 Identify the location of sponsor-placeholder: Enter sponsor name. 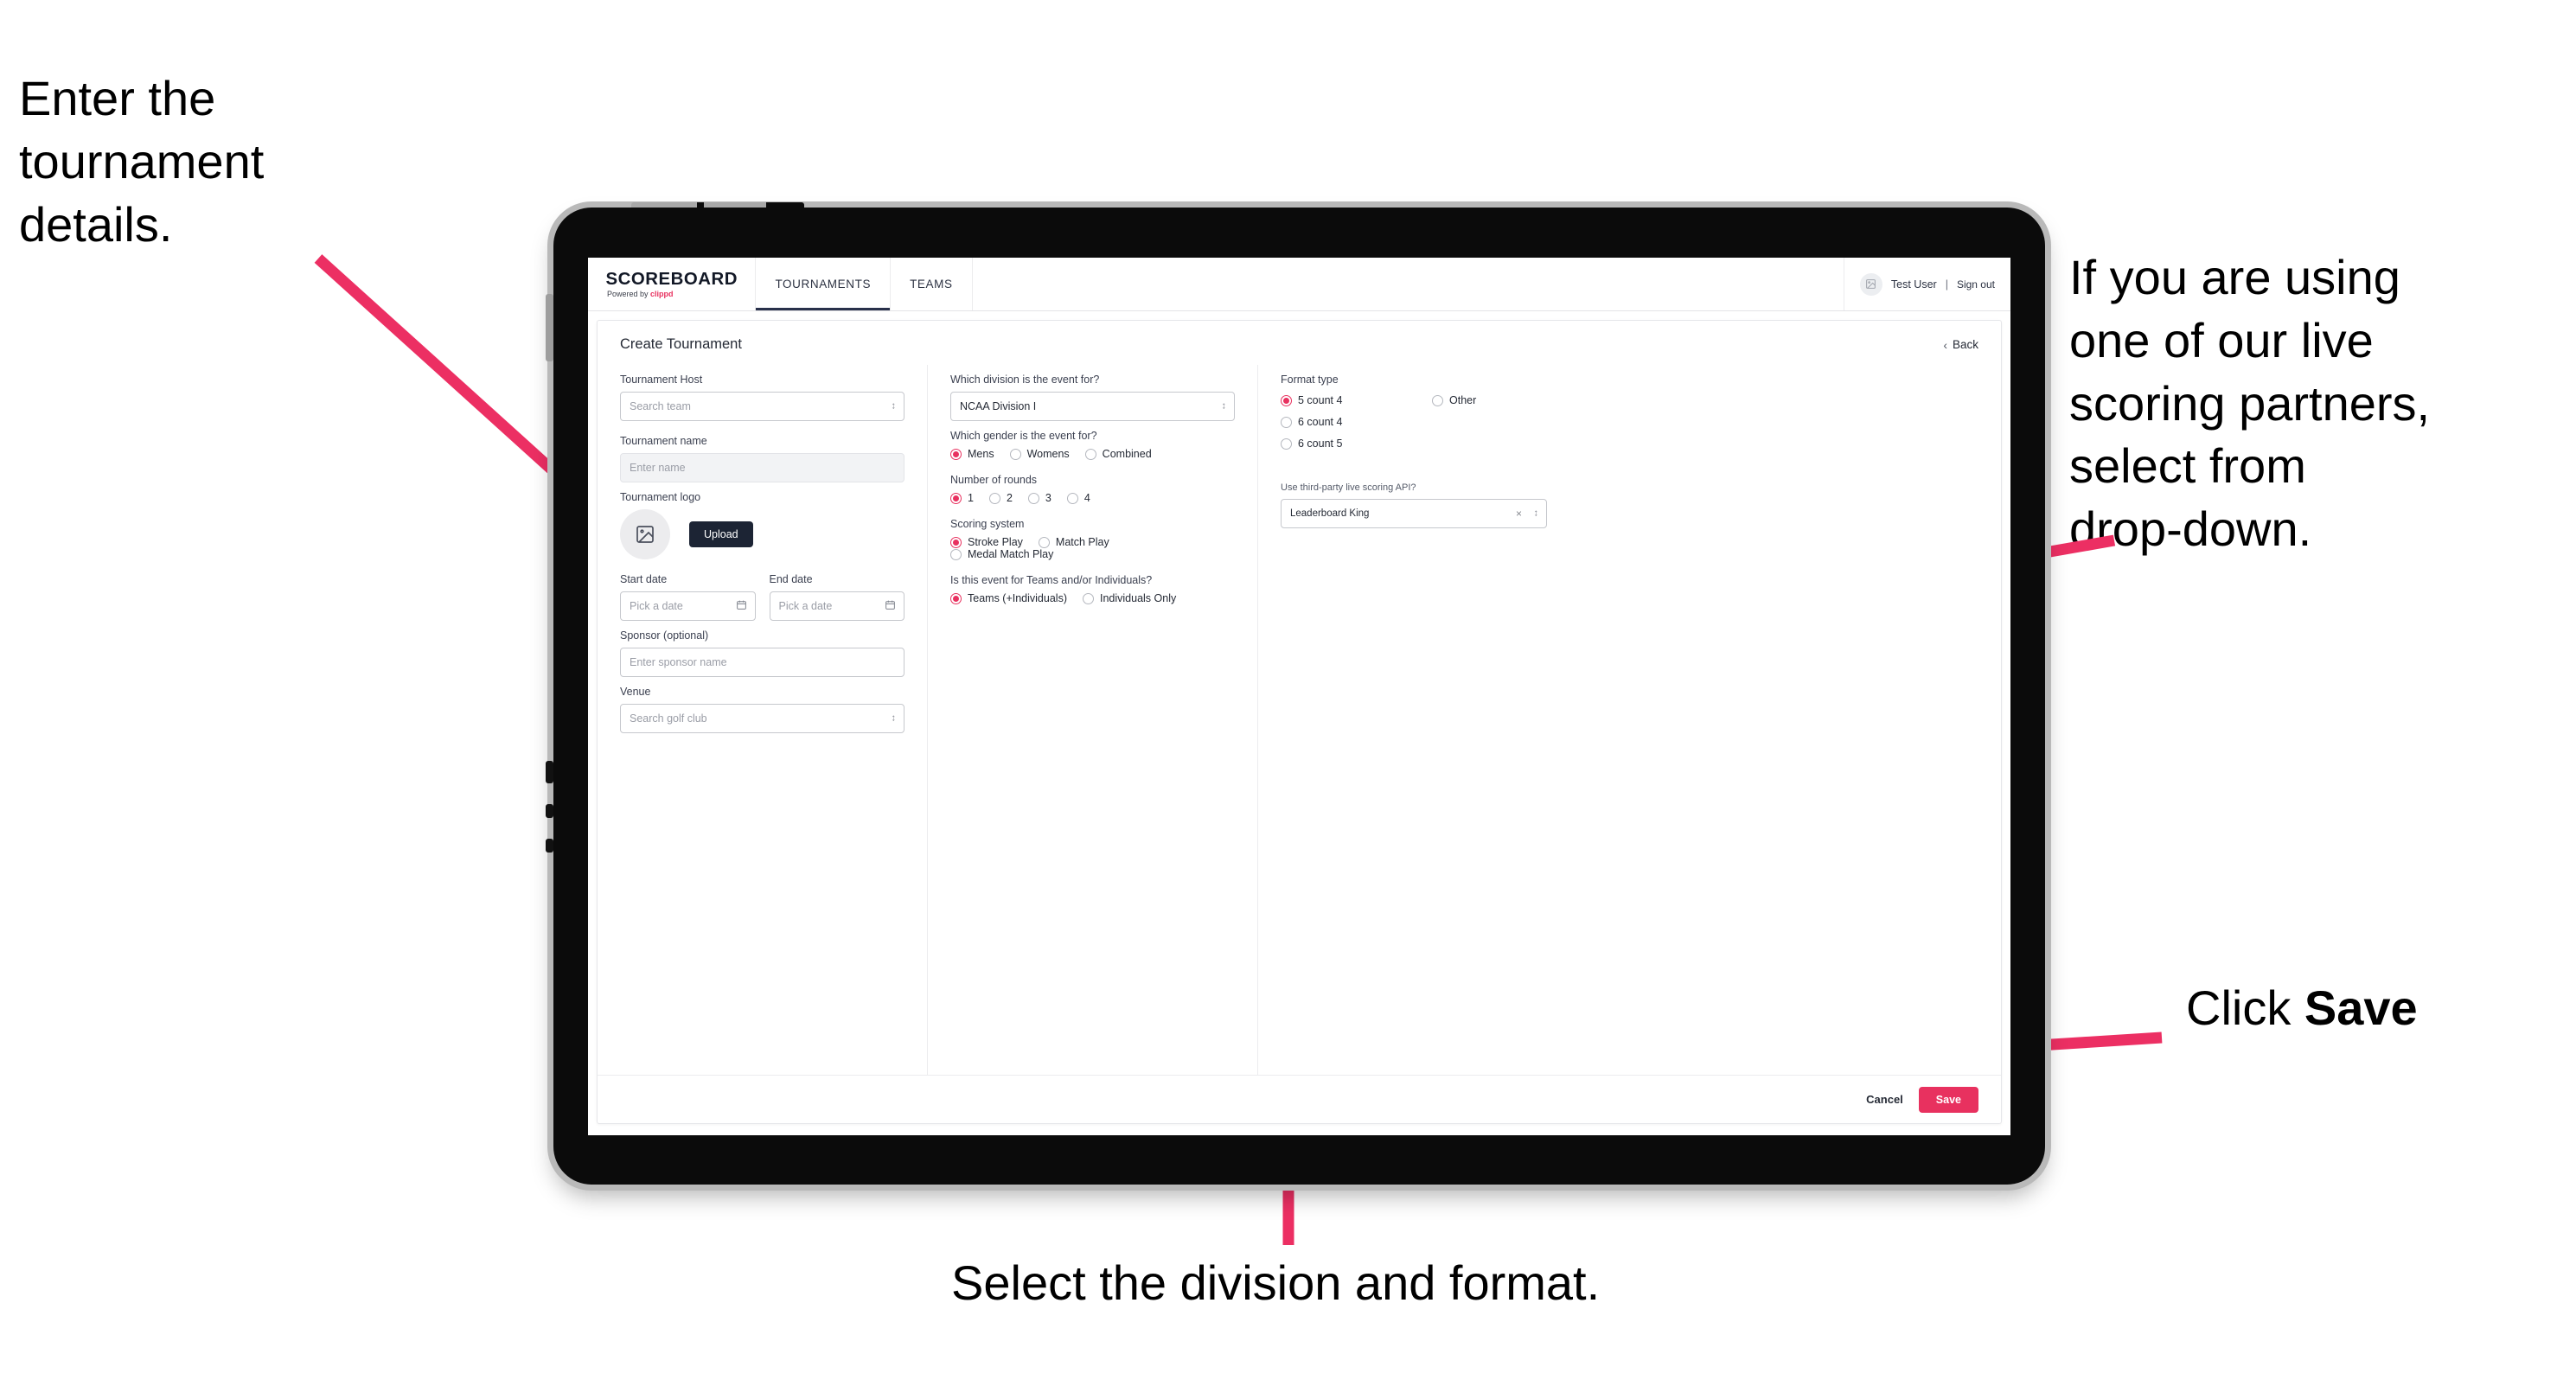
(678, 662).